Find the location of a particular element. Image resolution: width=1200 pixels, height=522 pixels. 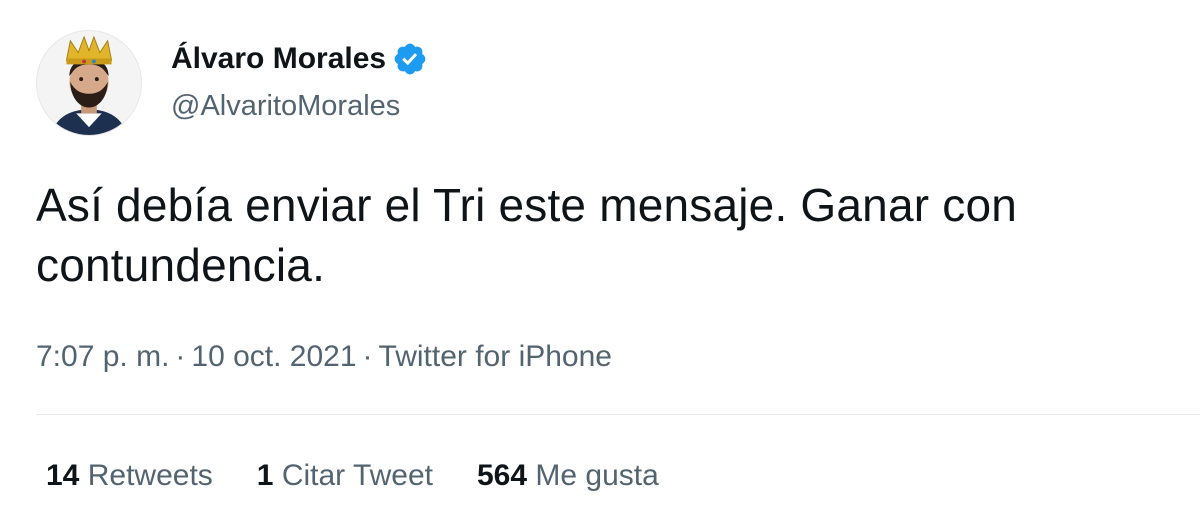

retweets-stat: 14 Retweets is located at coordinates (129, 476).